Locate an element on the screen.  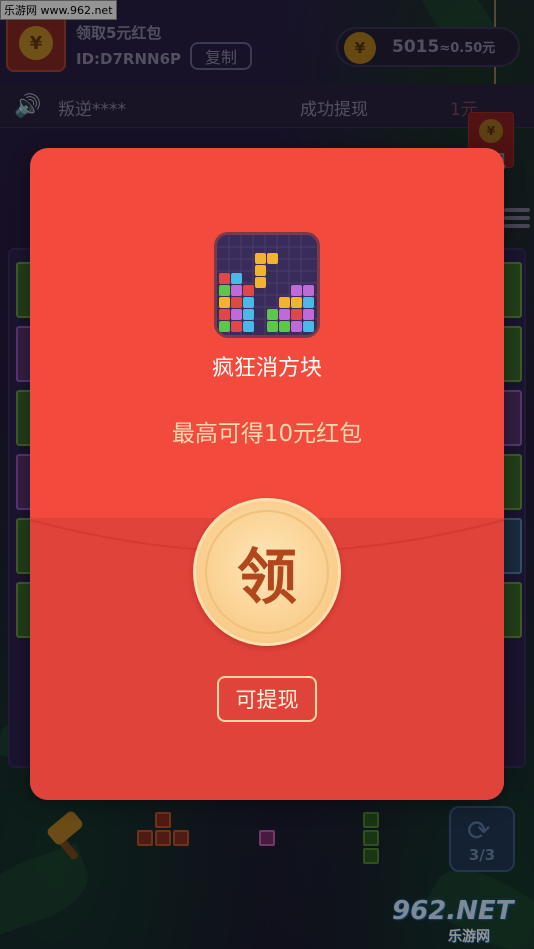
app-icon is located at coordinates (267, 285).